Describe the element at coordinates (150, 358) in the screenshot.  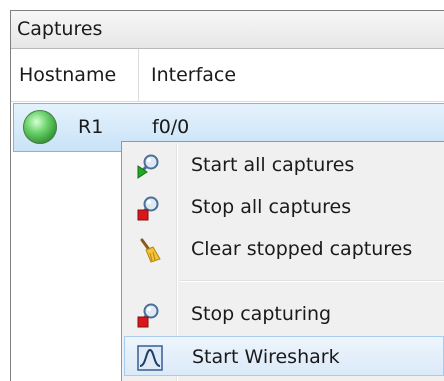
I see `wireshark-icon` at that location.